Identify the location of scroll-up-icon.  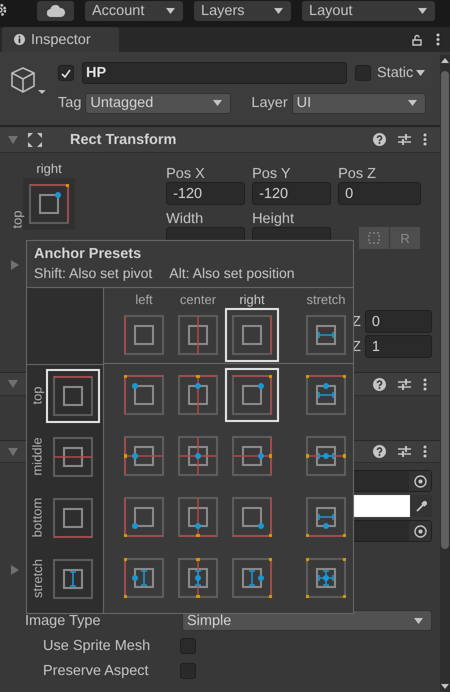
(445, 60).